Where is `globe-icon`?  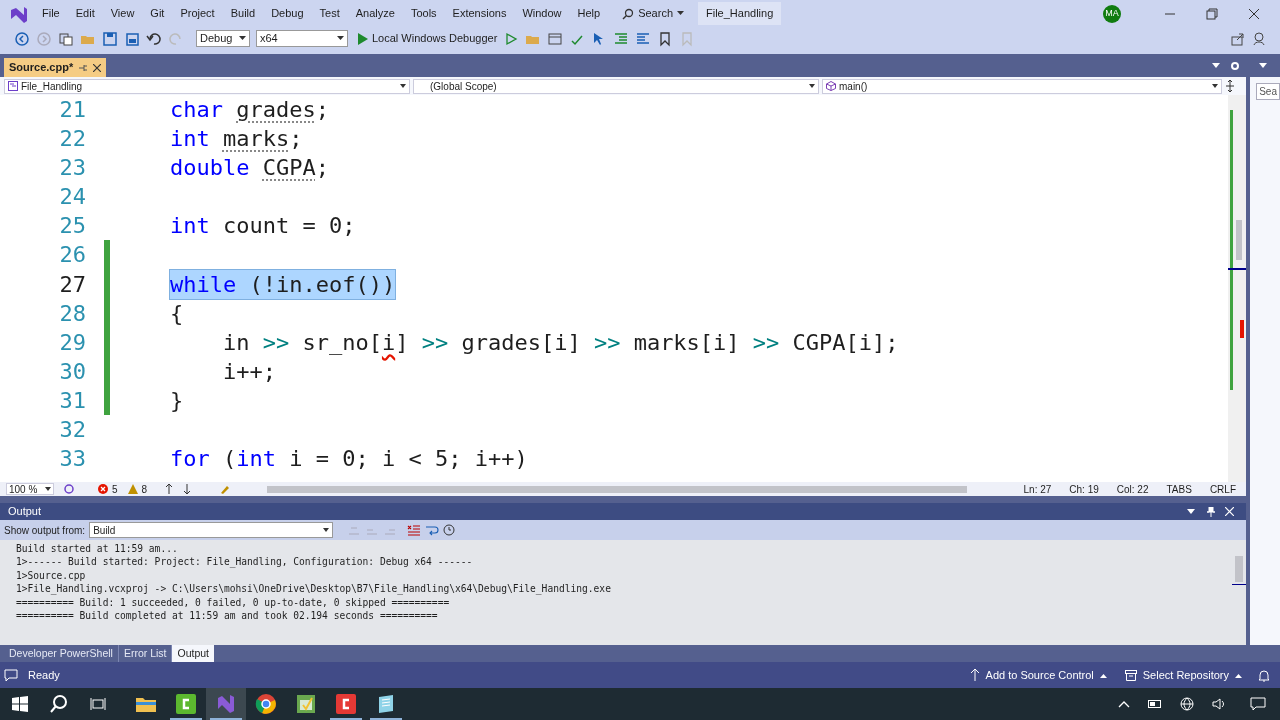
globe-icon is located at coordinates (1187, 704).